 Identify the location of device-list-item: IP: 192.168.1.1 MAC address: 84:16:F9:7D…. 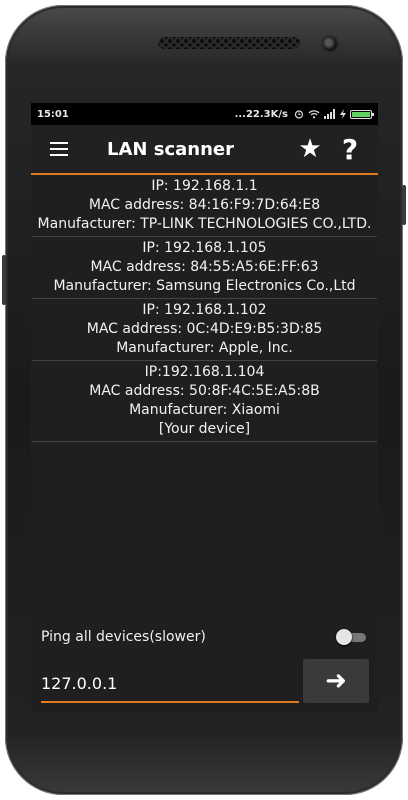
(204, 206).